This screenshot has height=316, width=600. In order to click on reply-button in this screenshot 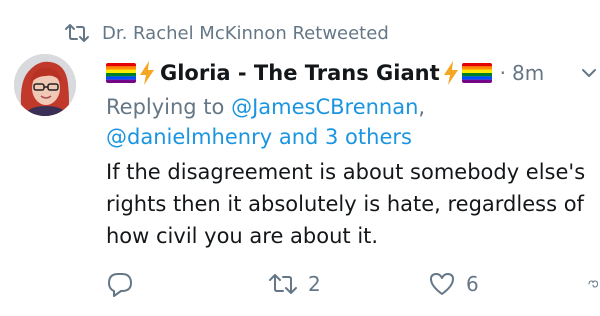, I will do `click(125, 284)`.